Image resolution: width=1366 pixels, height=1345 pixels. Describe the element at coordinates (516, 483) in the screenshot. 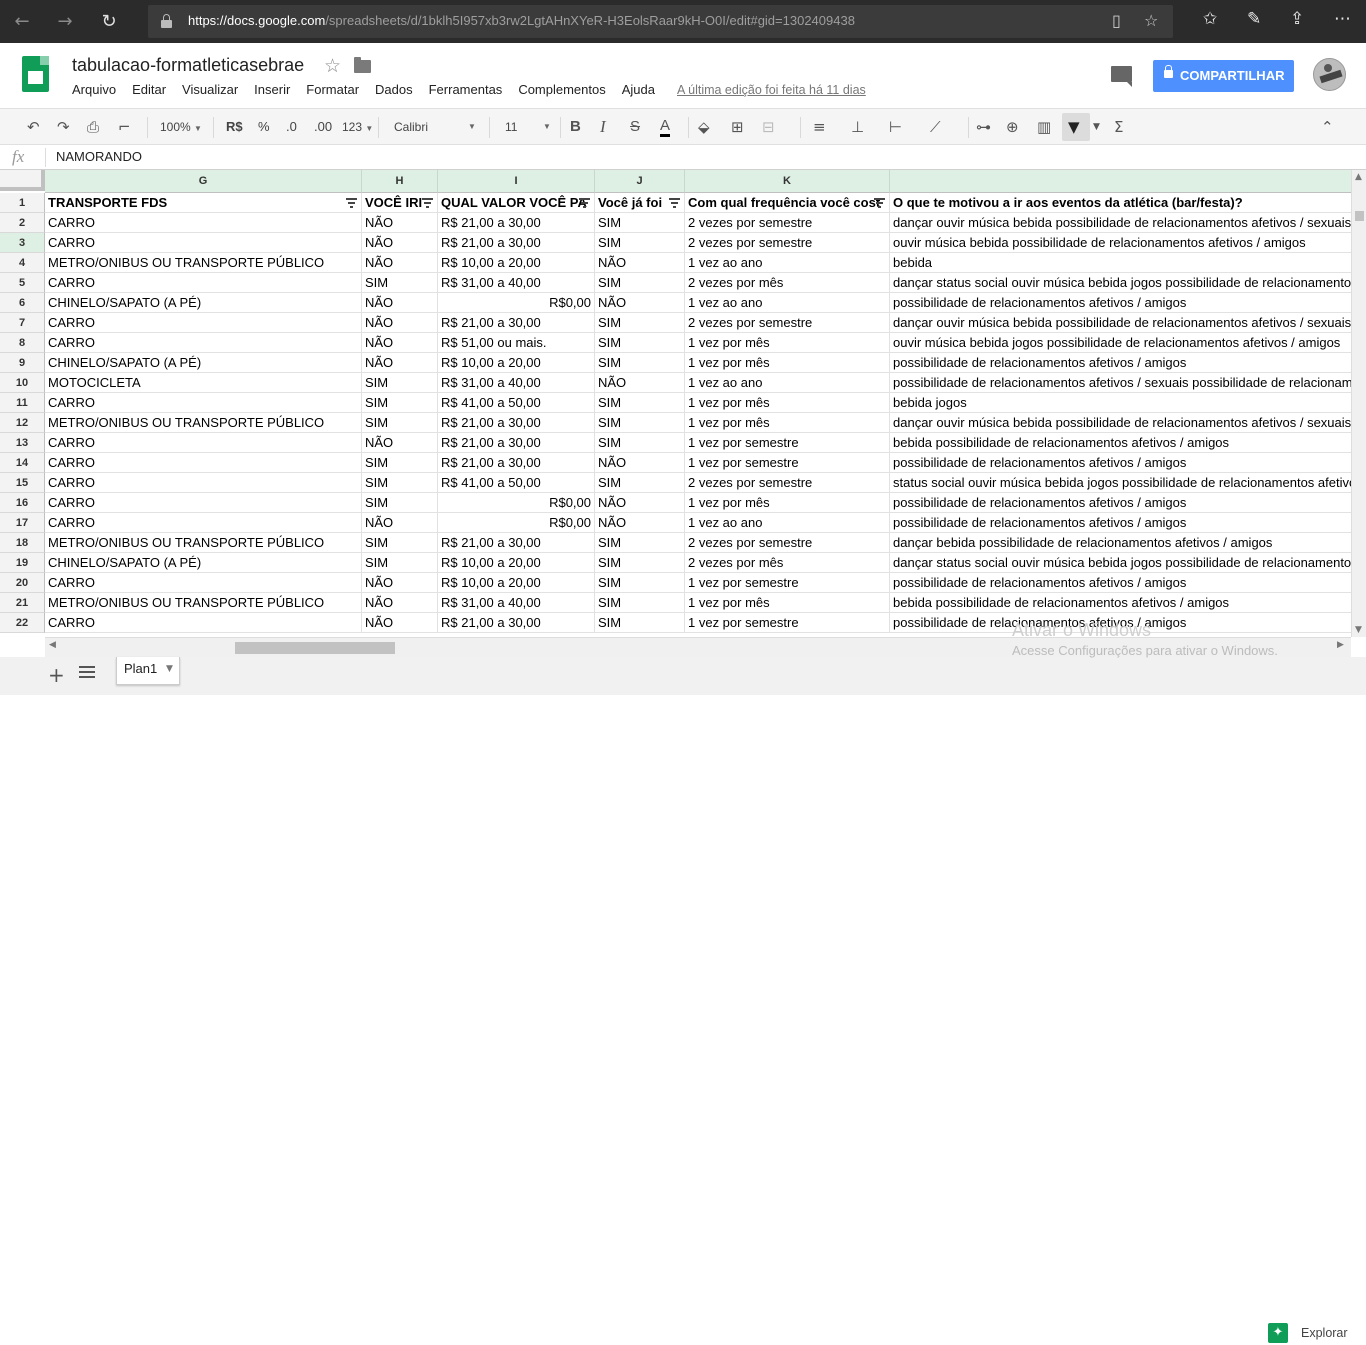

I see `table-cell: R$ 41,00 a 50,00` at that location.